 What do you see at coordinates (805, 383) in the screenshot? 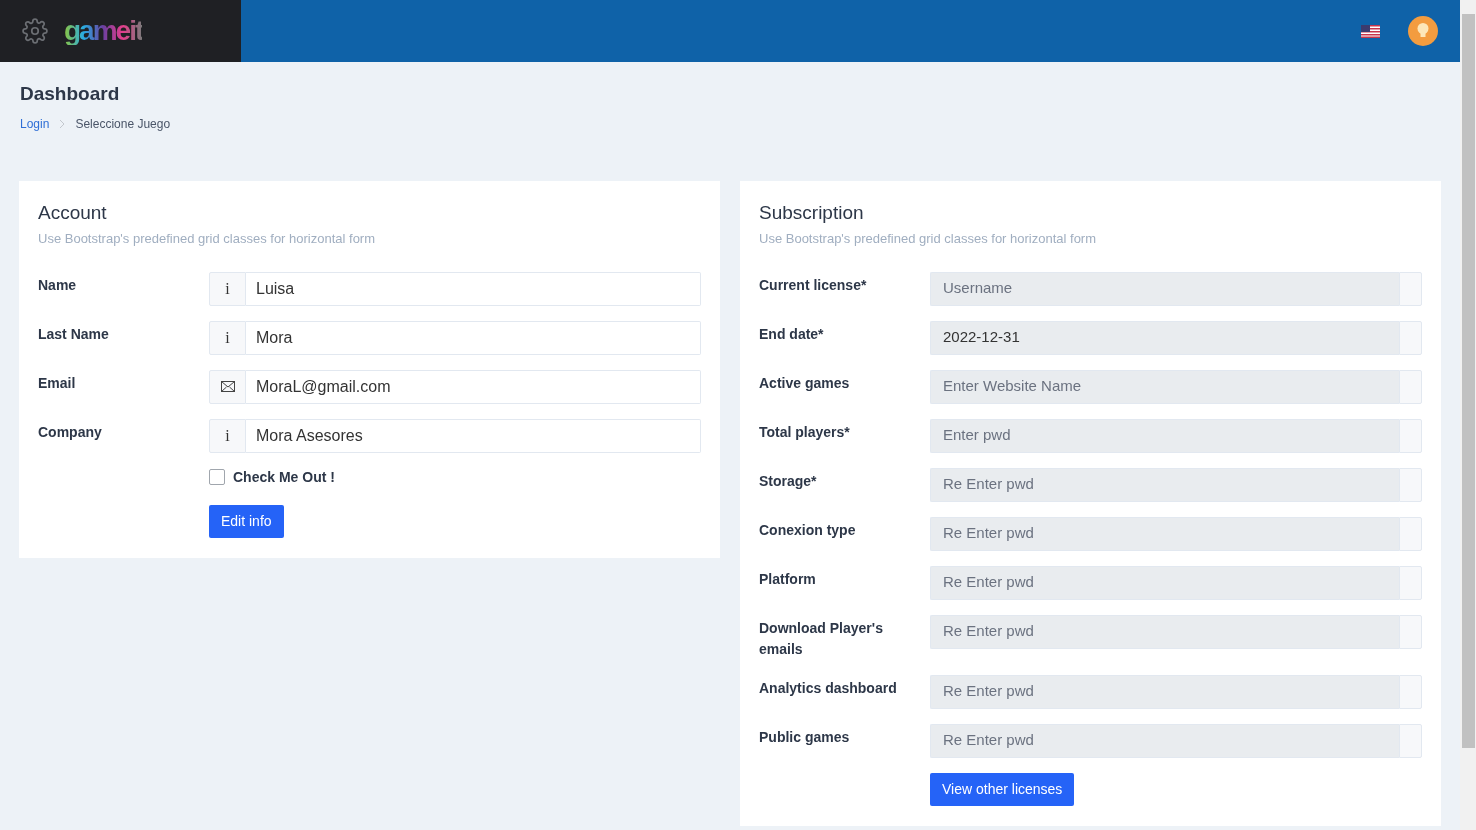
I see `field-label: Active games` at bounding box center [805, 383].